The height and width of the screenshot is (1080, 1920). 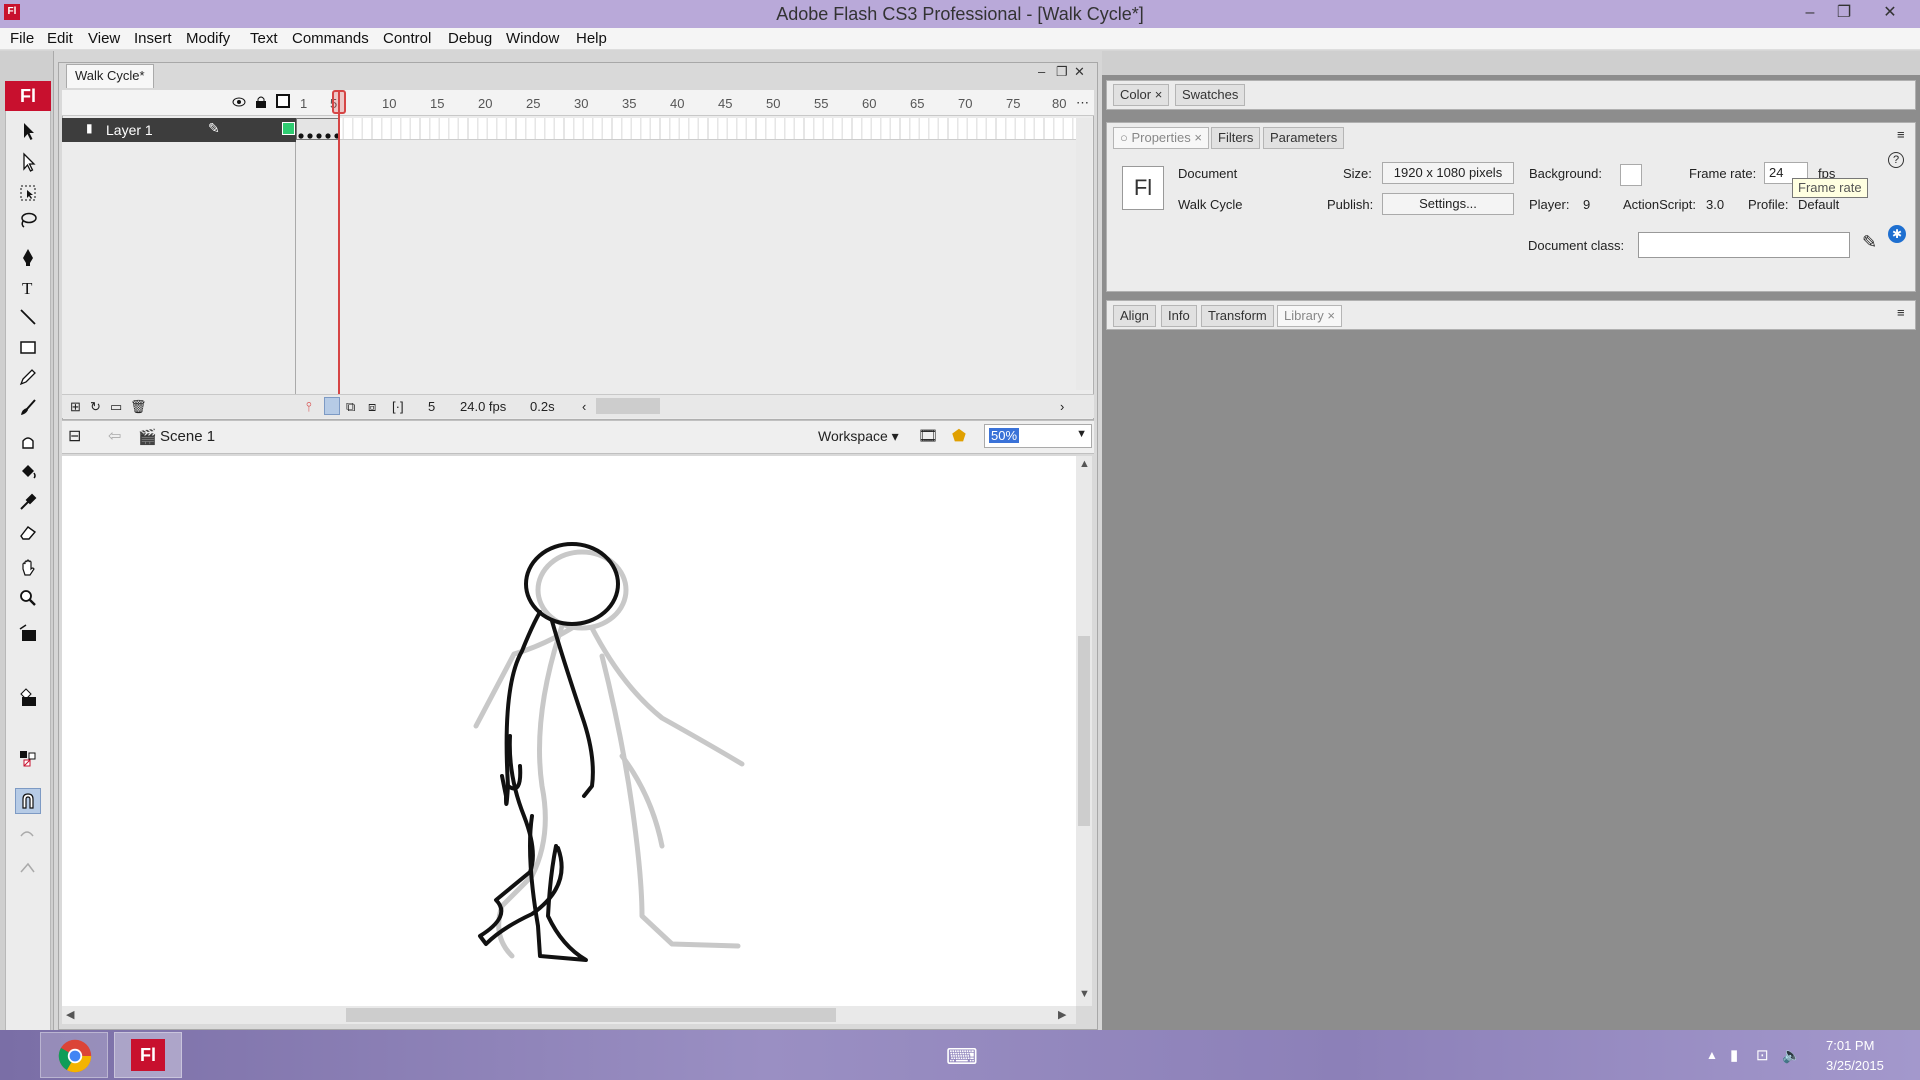 What do you see at coordinates (1062, 406) in the screenshot?
I see `scroll-right-icon: ›` at bounding box center [1062, 406].